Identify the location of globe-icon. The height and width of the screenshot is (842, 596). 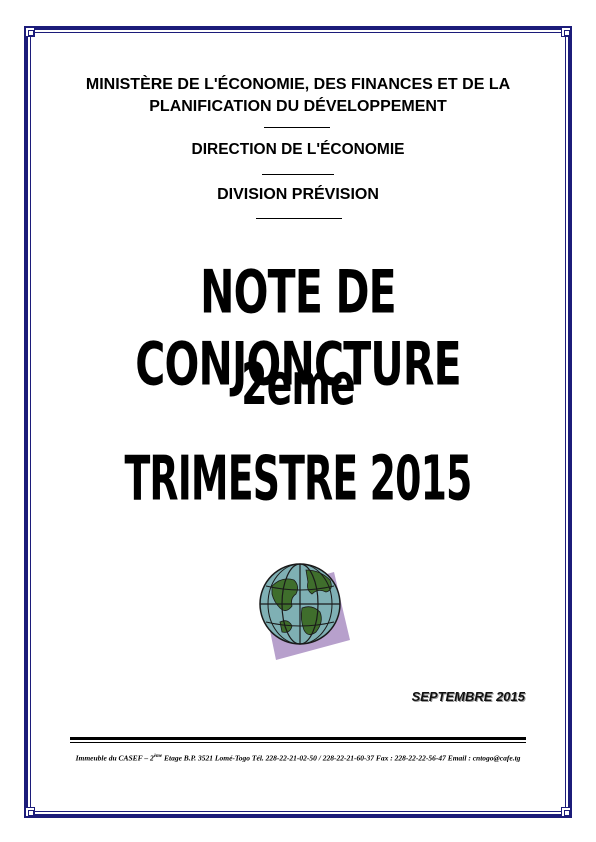
(302, 608).